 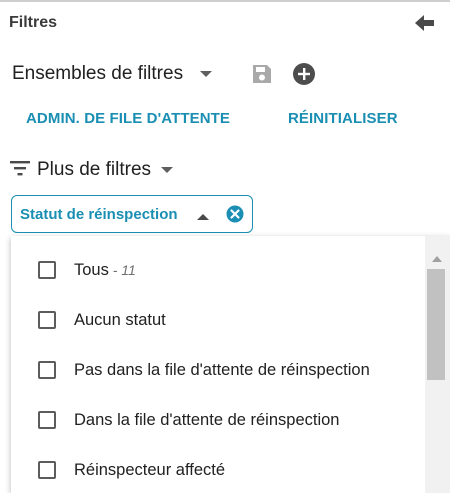 I want to click on caret-up-icon, so click(x=203, y=217).